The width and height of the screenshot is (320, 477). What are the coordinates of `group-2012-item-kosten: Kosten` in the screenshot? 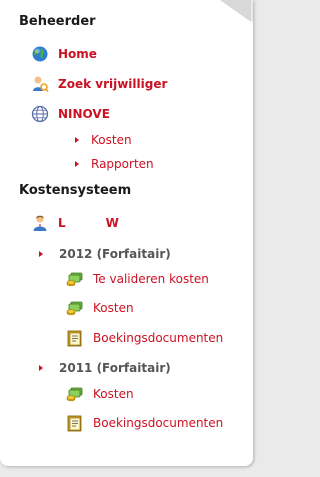 It's located at (100, 308).